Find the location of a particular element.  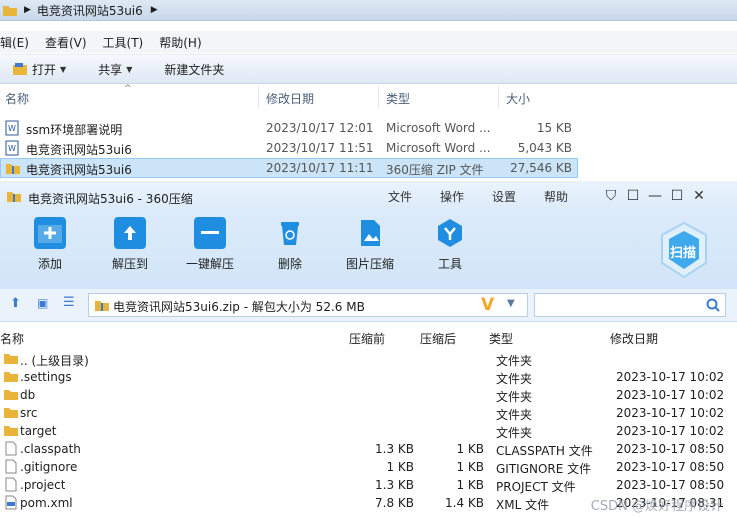

new-folder-button: 新建文件夹 is located at coordinates (194, 69).